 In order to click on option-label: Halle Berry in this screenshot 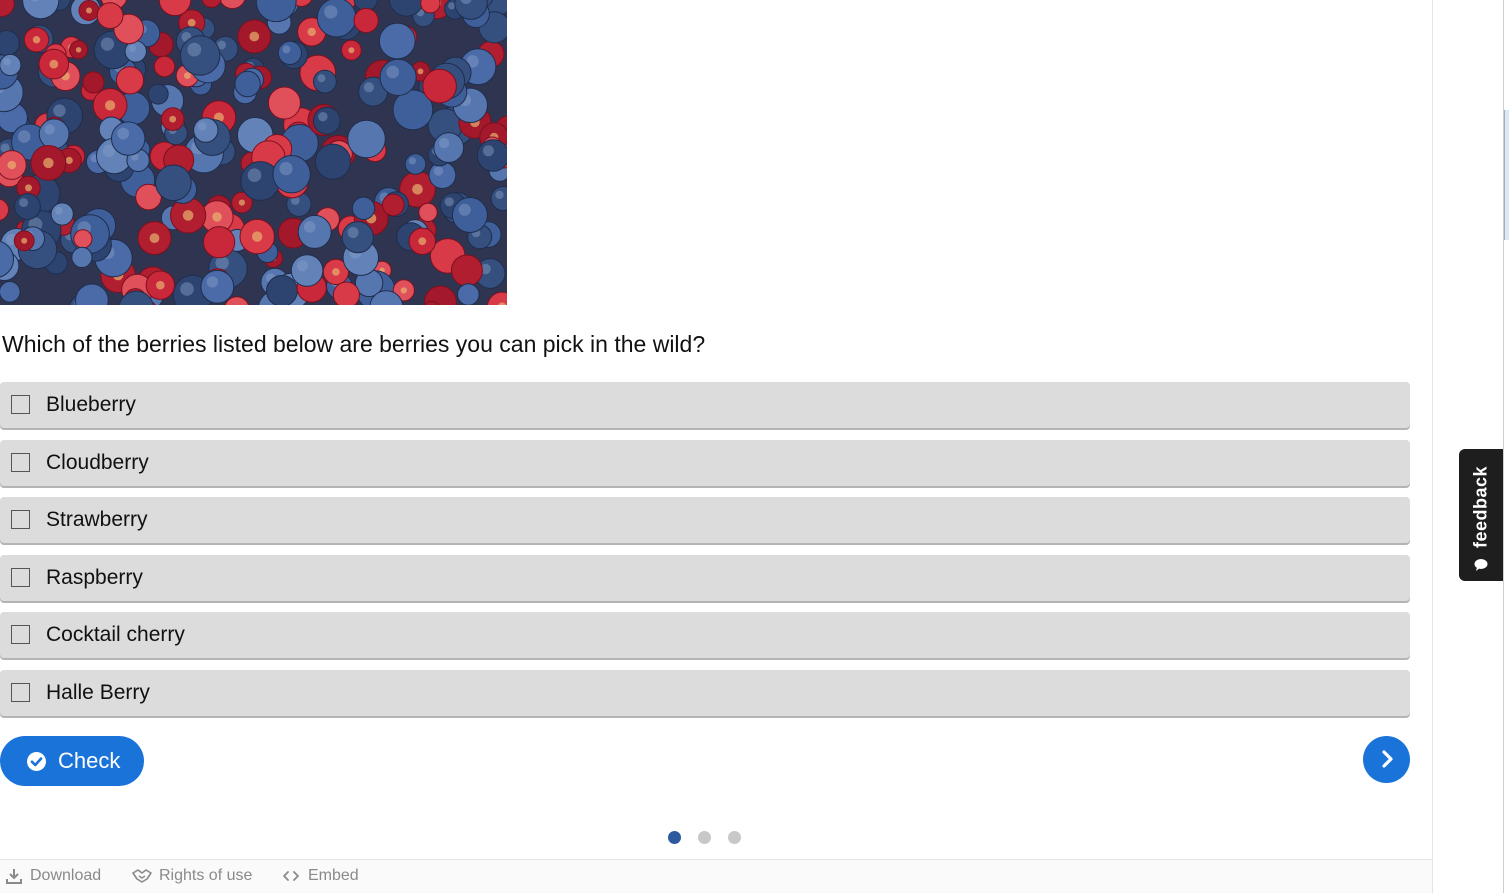, I will do `click(98, 692)`.